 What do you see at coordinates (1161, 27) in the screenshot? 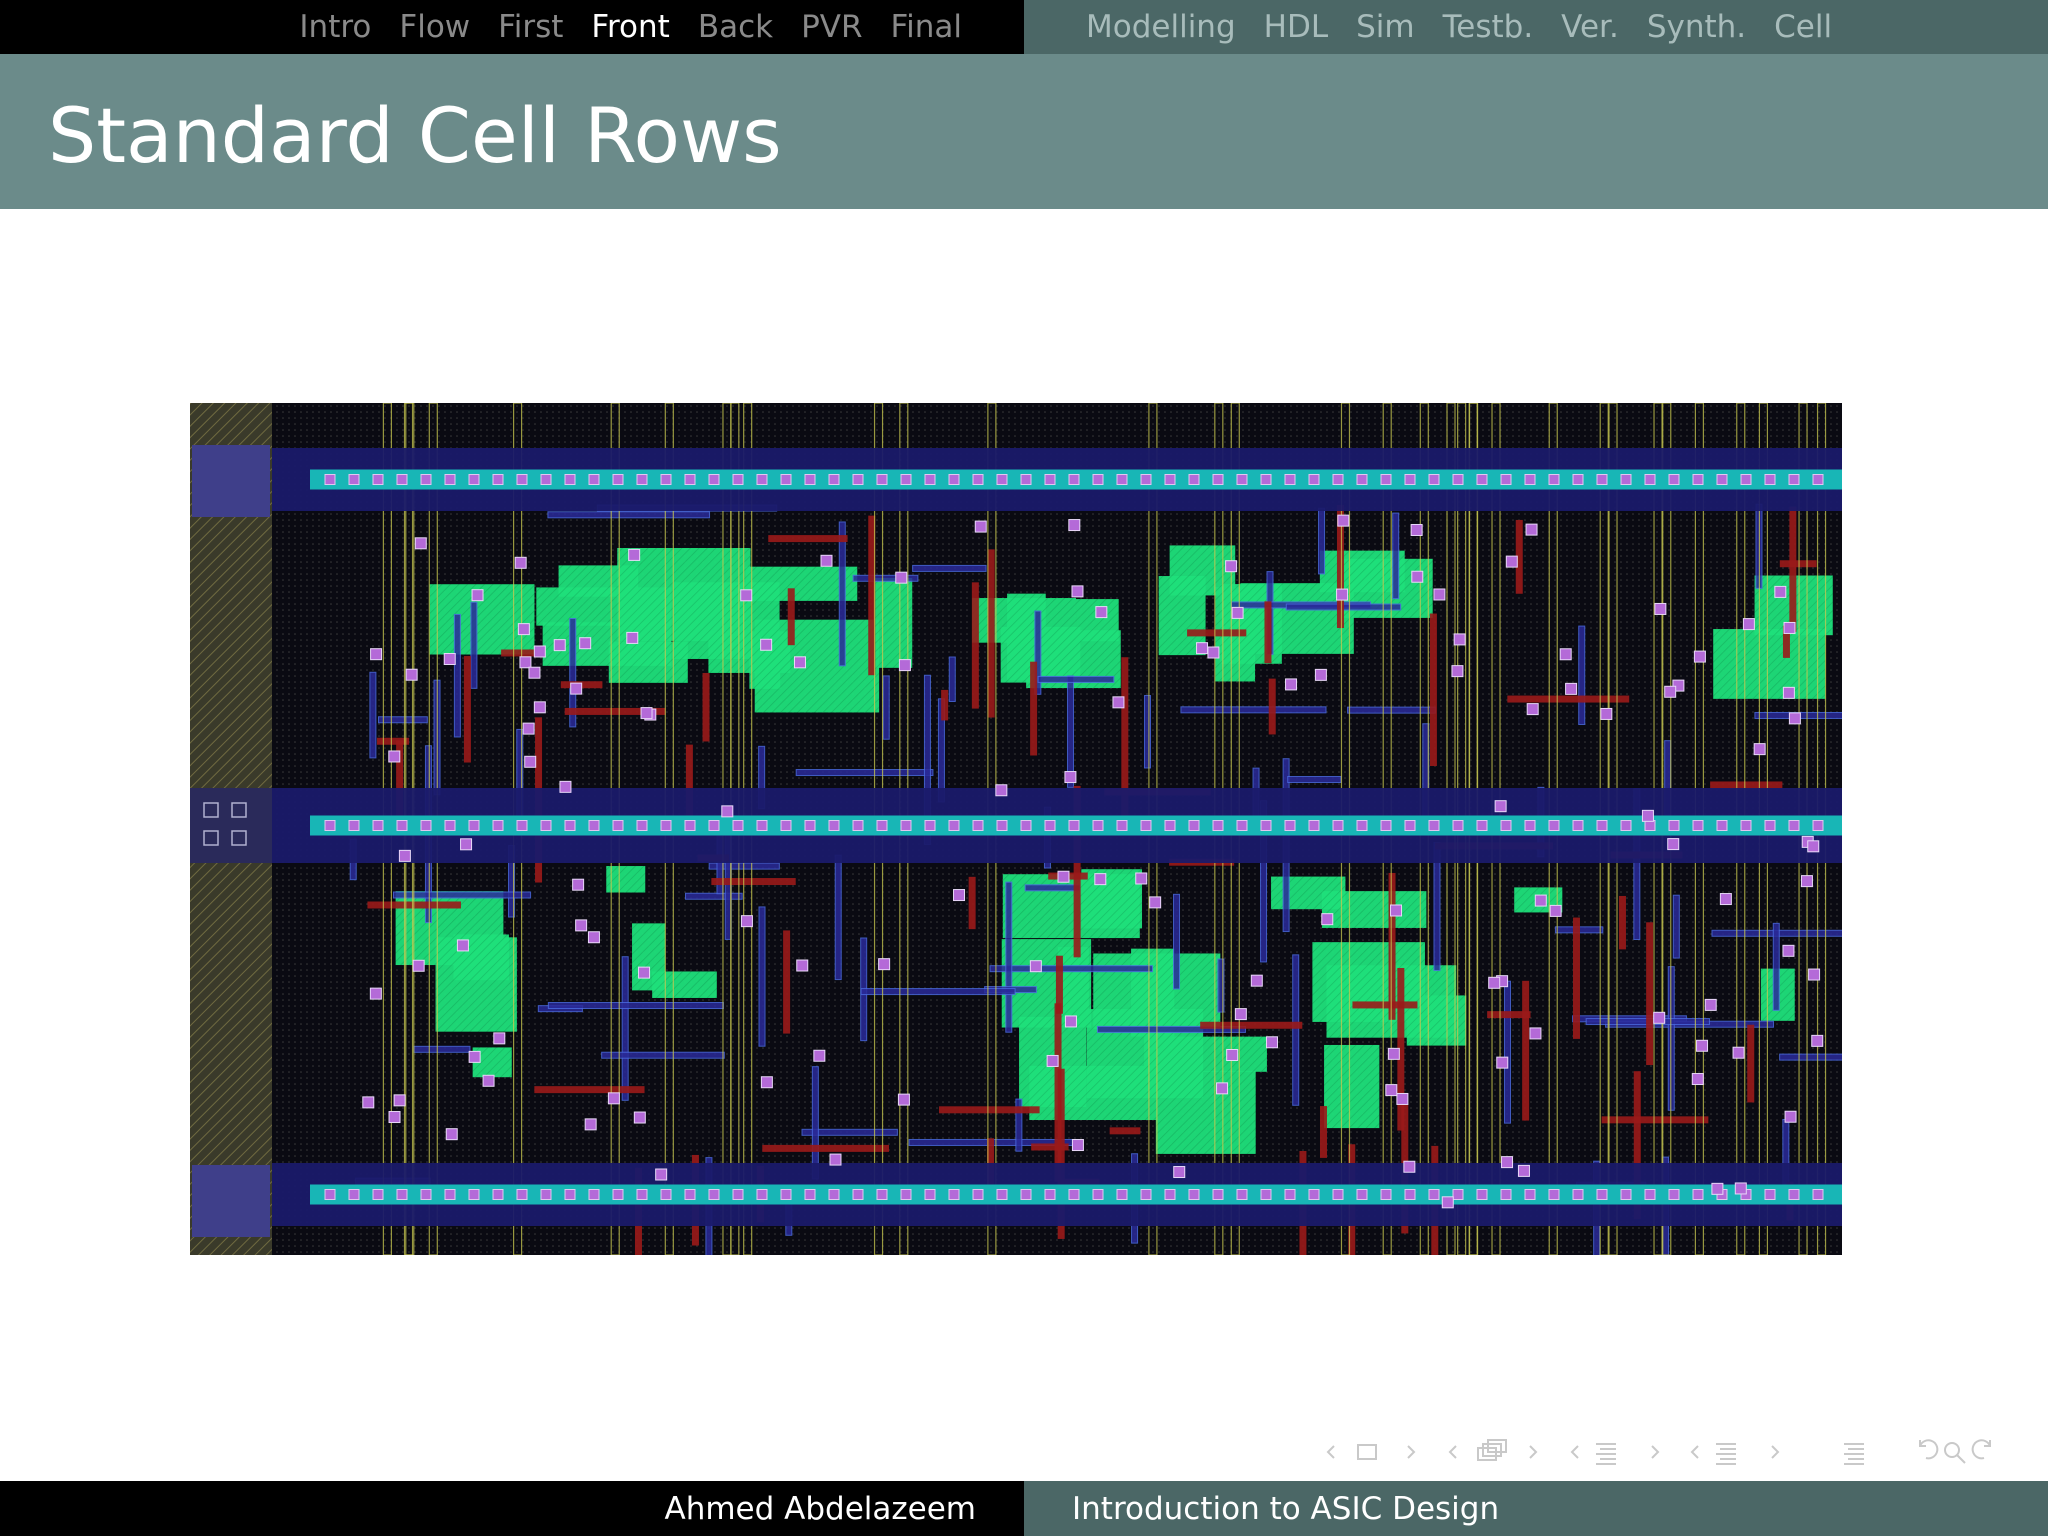
I see `nav-subsection-modelling: Modelling` at bounding box center [1161, 27].